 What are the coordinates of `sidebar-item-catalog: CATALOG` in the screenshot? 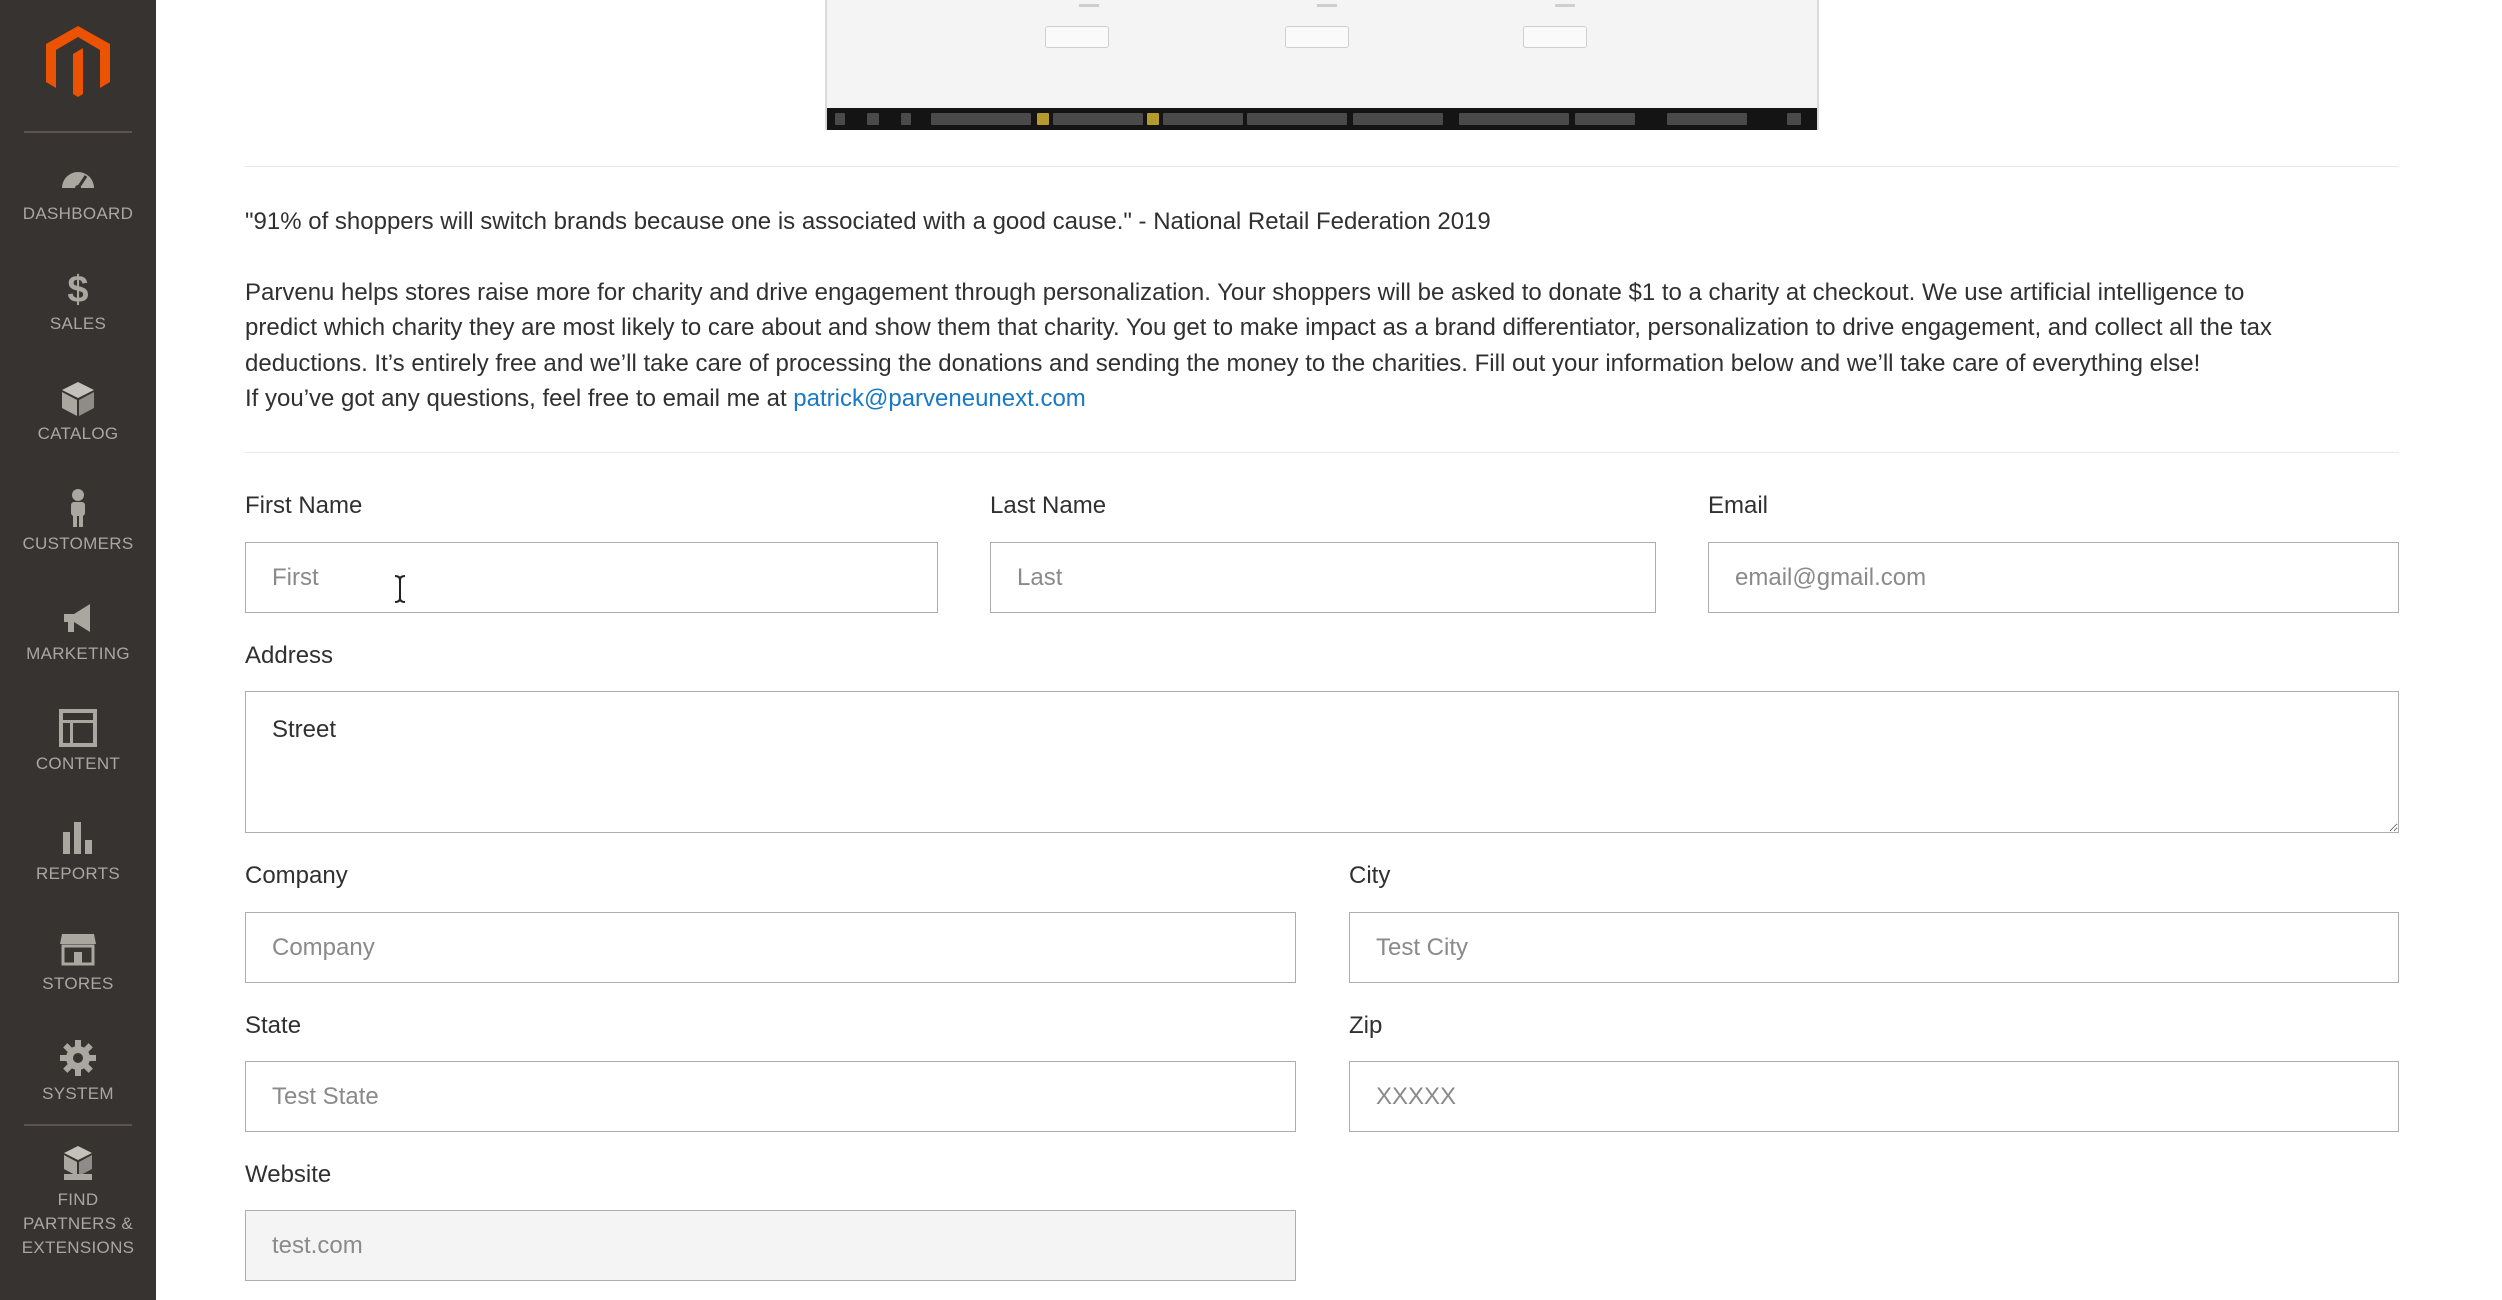 It's located at (78, 433).